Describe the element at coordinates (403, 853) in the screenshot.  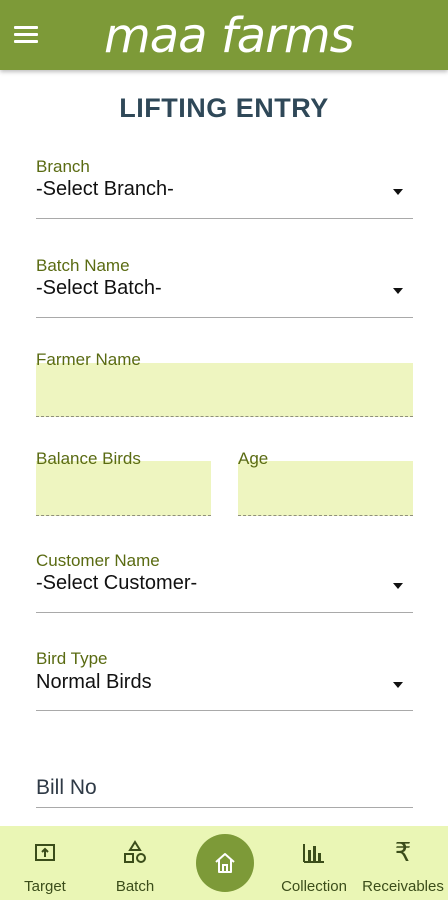
I see `rupee-icon: ₹` at that location.